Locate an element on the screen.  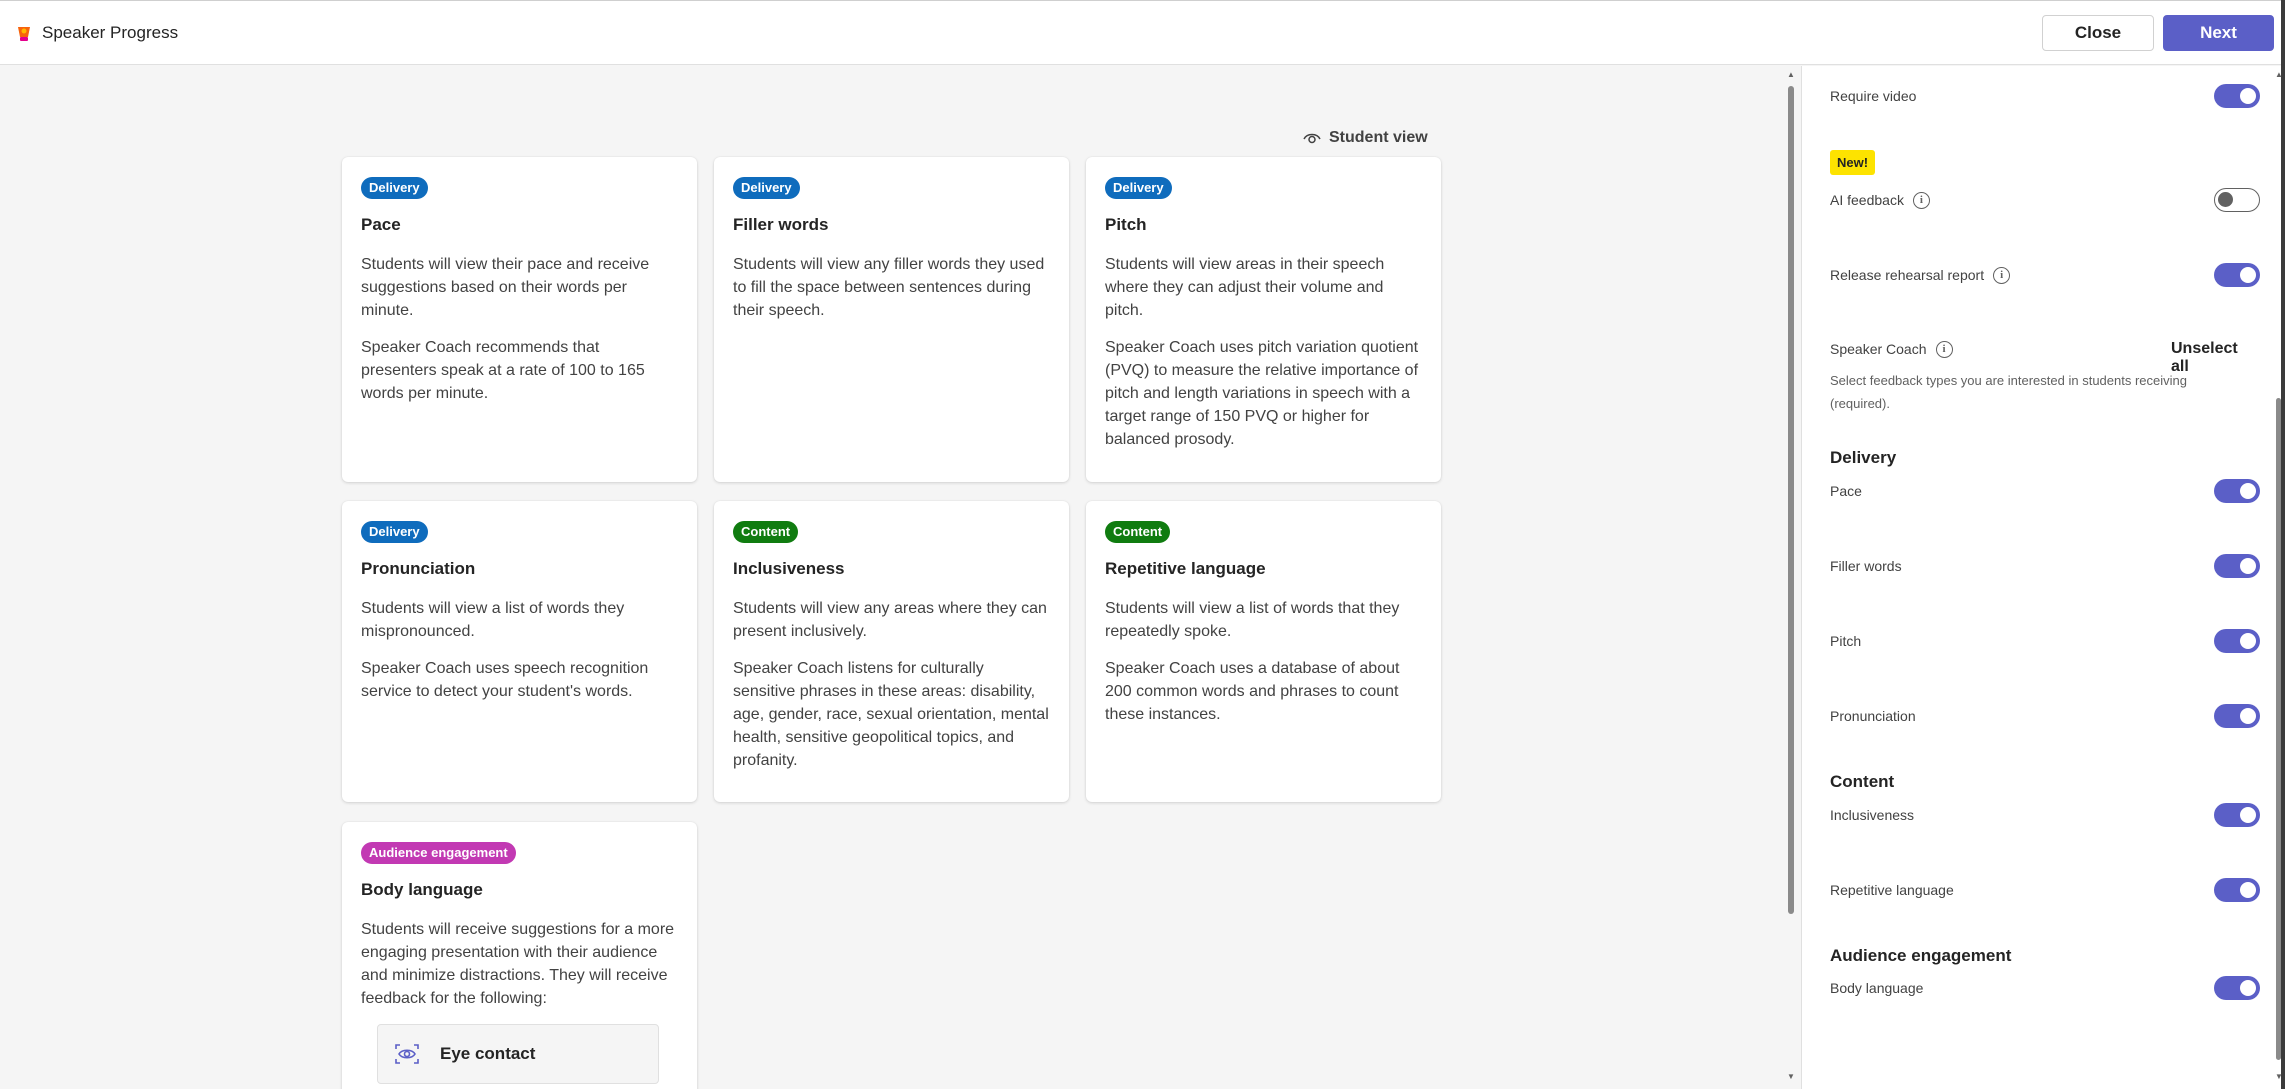
panel-scroll-down-arrow: ▼ is located at coordinates (2279, 1076).